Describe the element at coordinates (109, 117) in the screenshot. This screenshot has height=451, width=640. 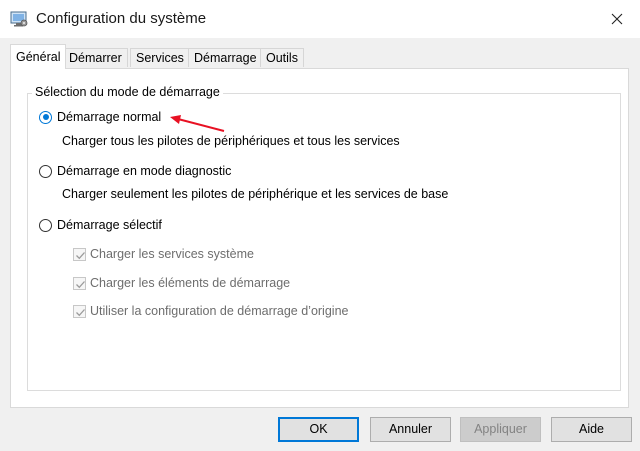
I see `radio-label: Démarrage normal` at that location.